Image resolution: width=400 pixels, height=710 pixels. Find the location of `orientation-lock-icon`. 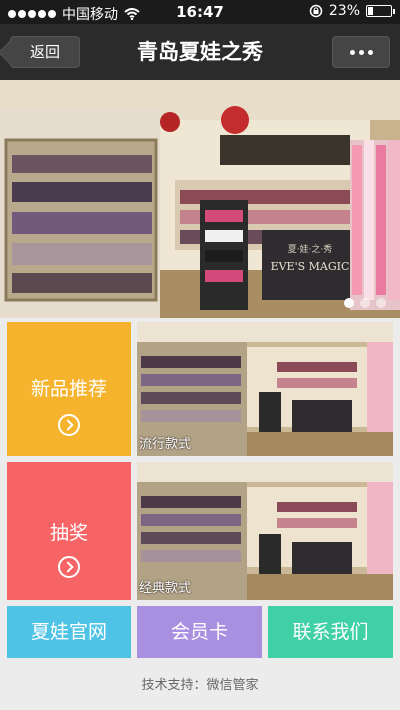

orientation-lock-icon is located at coordinates (316, 11).